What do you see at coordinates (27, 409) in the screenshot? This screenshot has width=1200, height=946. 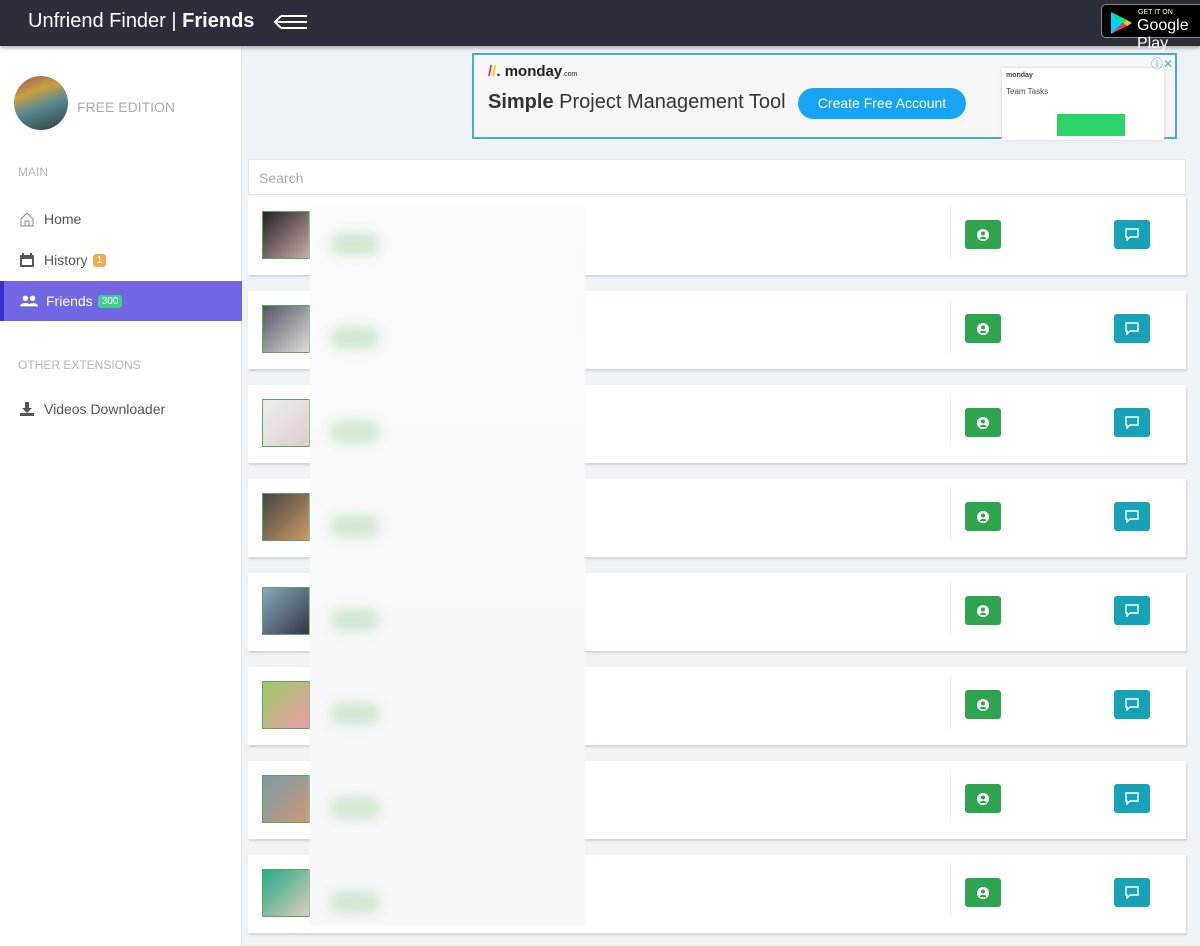 I see `download-icon` at bounding box center [27, 409].